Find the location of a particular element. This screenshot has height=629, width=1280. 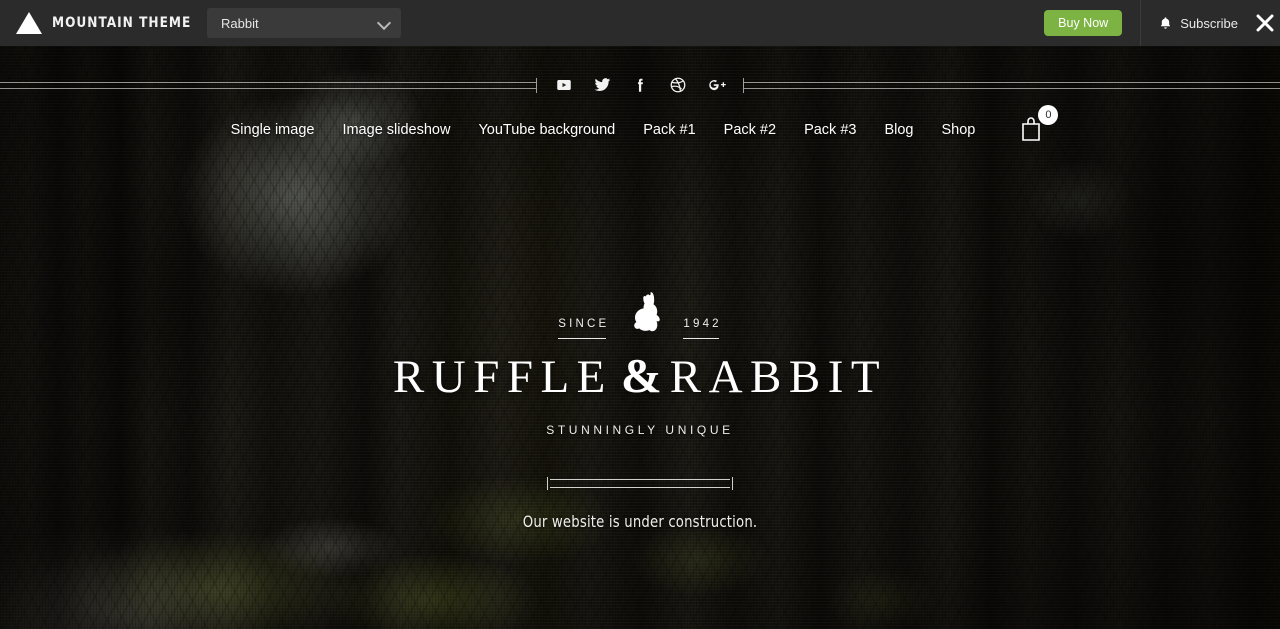

youtube-icon is located at coordinates (564, 85).